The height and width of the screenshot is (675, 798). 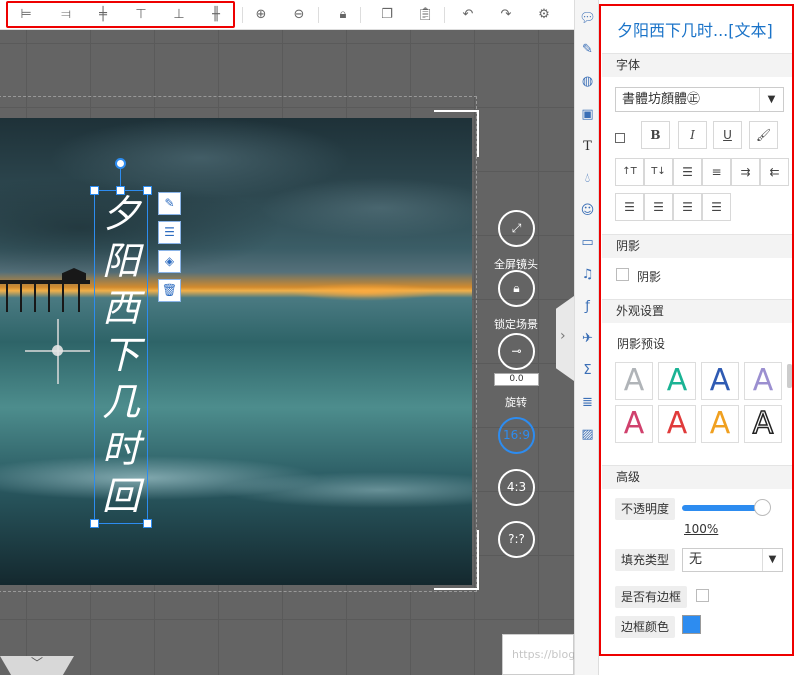 I want to click on function-icon: ƒ, so click(x=587, y=306).